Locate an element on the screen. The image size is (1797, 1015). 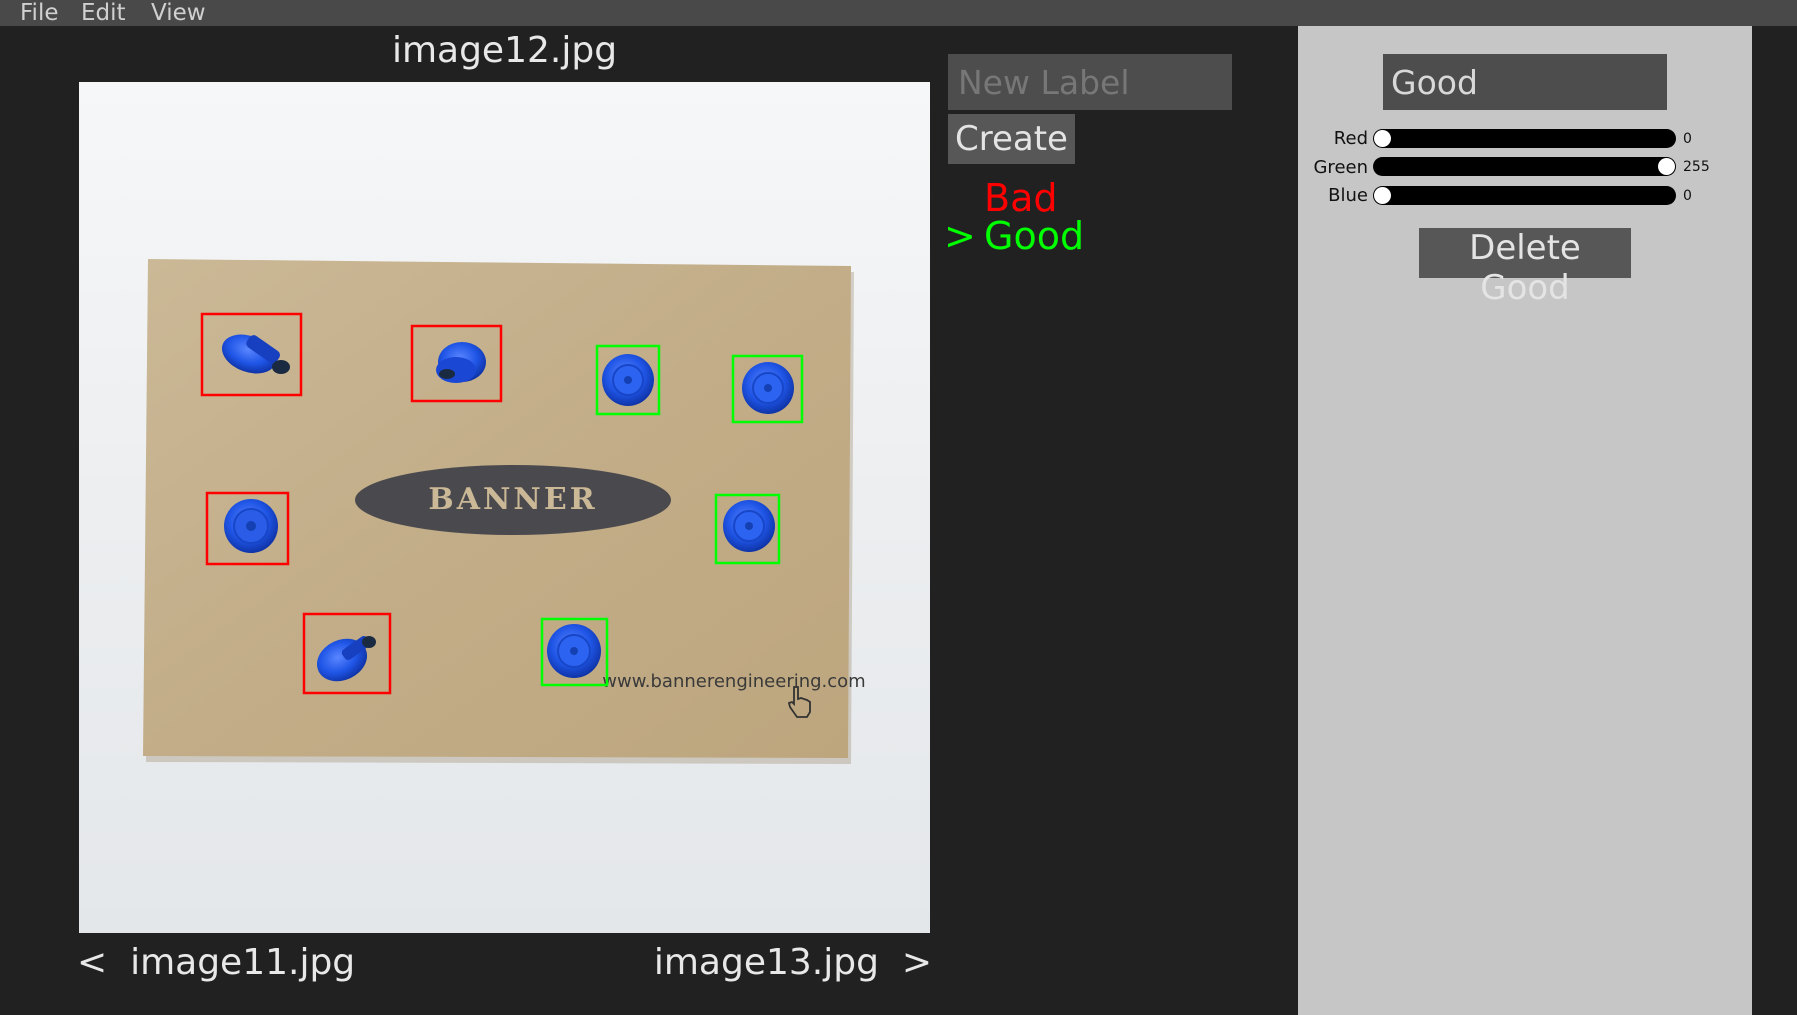
image-title: image12.jpg is located at coordinates (504, 50).